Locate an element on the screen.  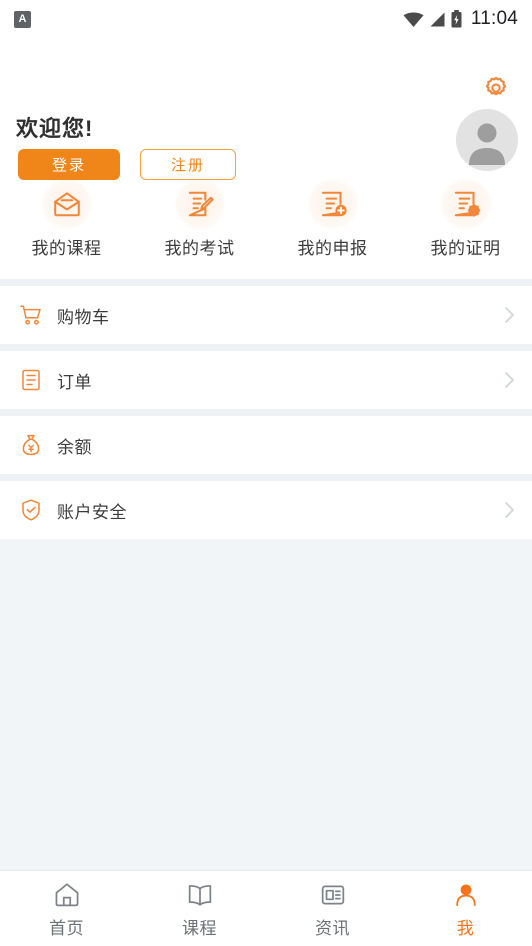
document-seal-icon is located at coordinates (467, 204).